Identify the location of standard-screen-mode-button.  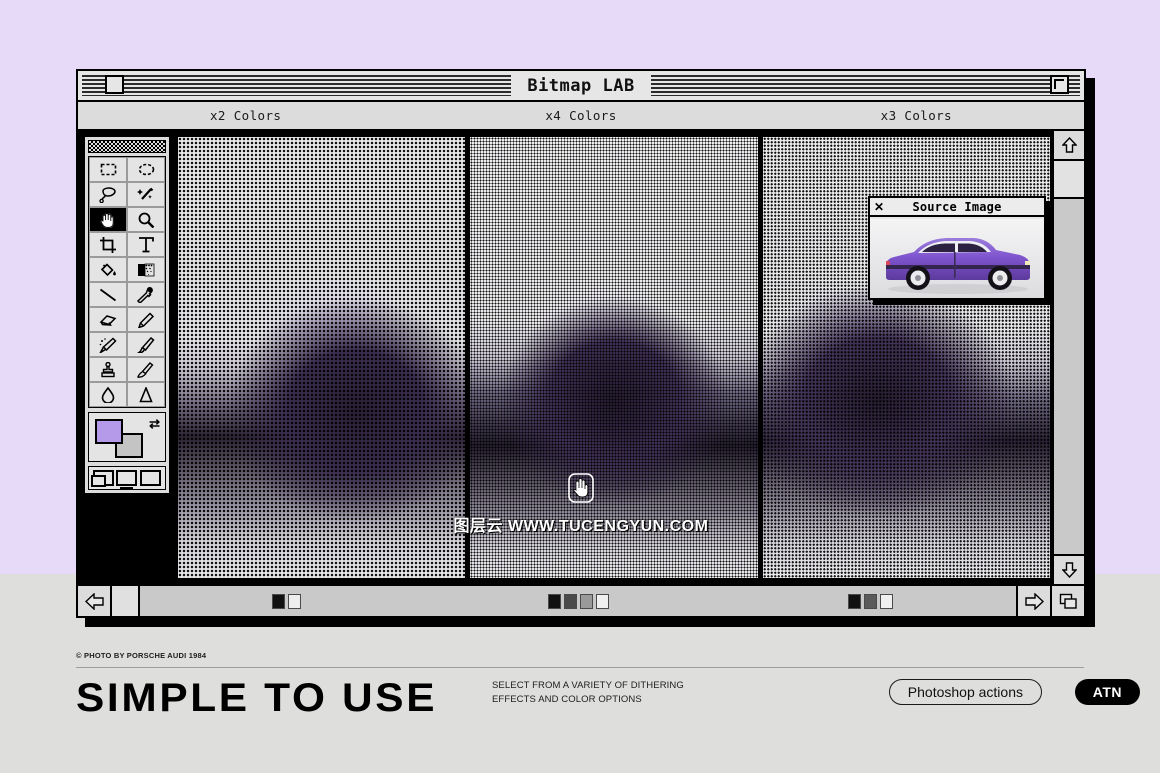
(103, 478).